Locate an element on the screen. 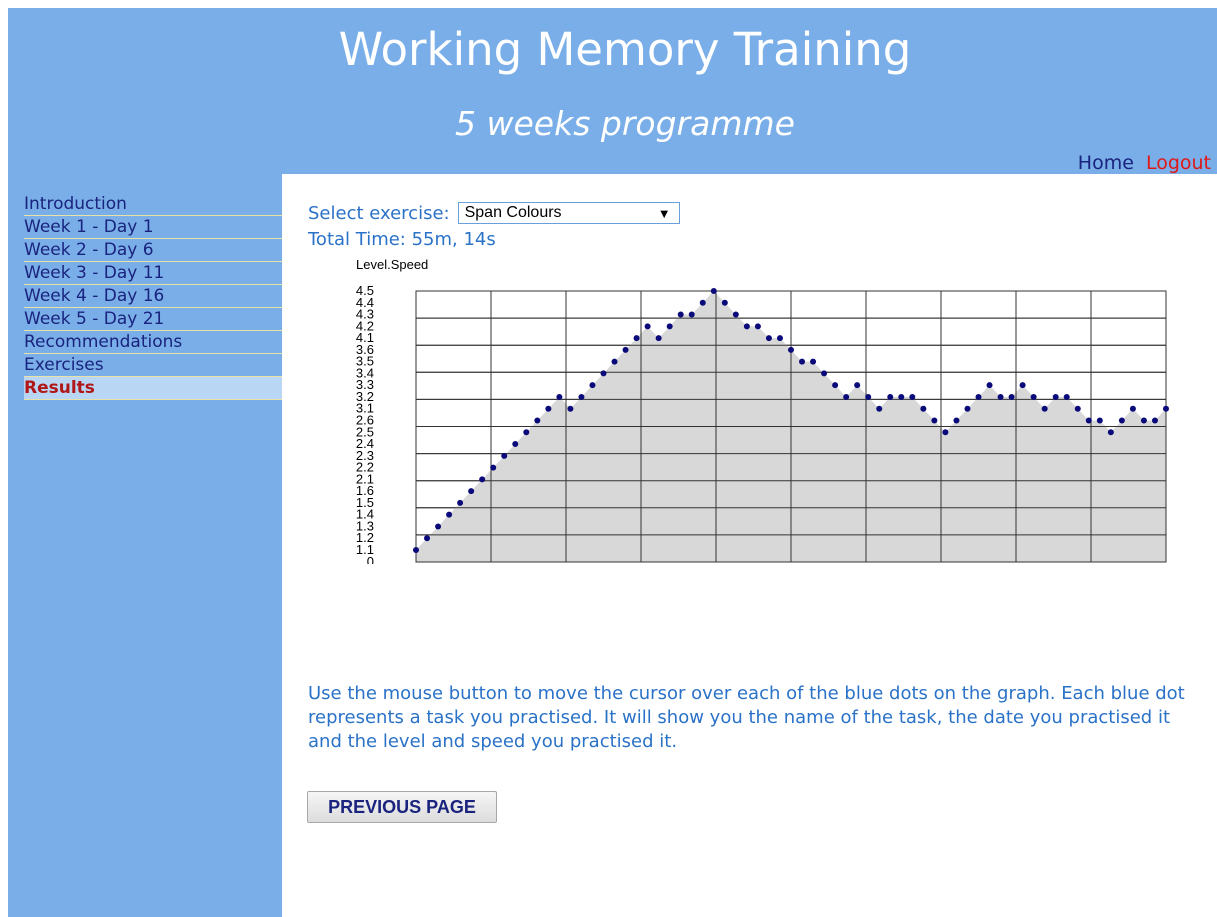  total-time: Total Time: 55m, 14s is located at coordinates (402, 239).